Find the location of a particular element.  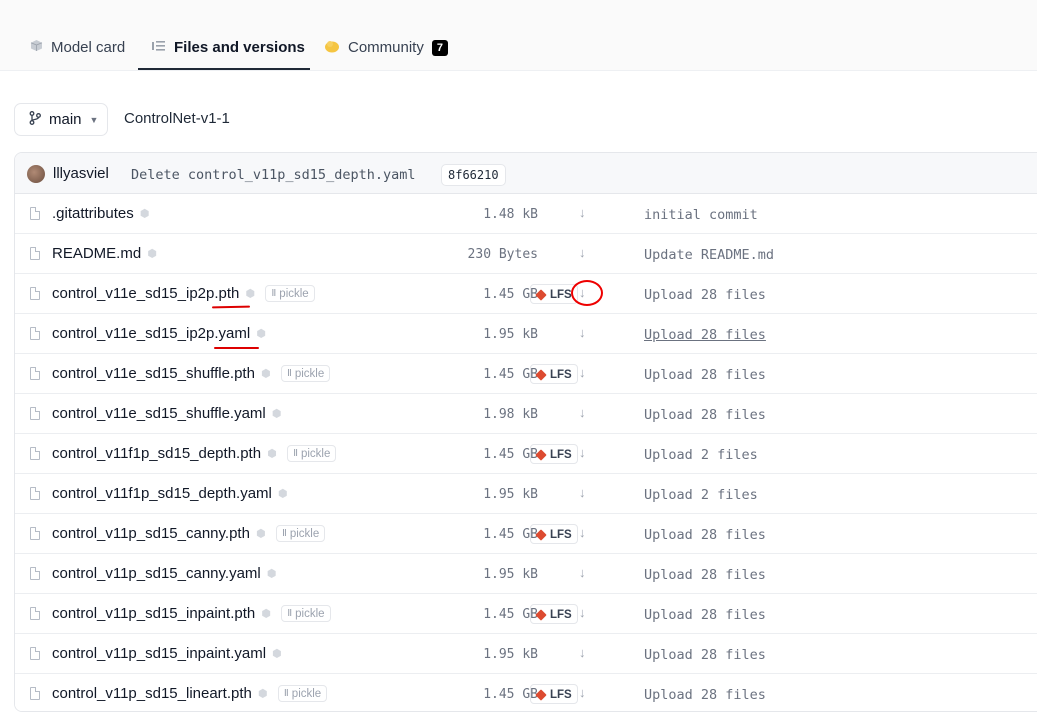

file-name: control_v11f1p_sd15_depth.yaml is located at coordinates (162, 493).